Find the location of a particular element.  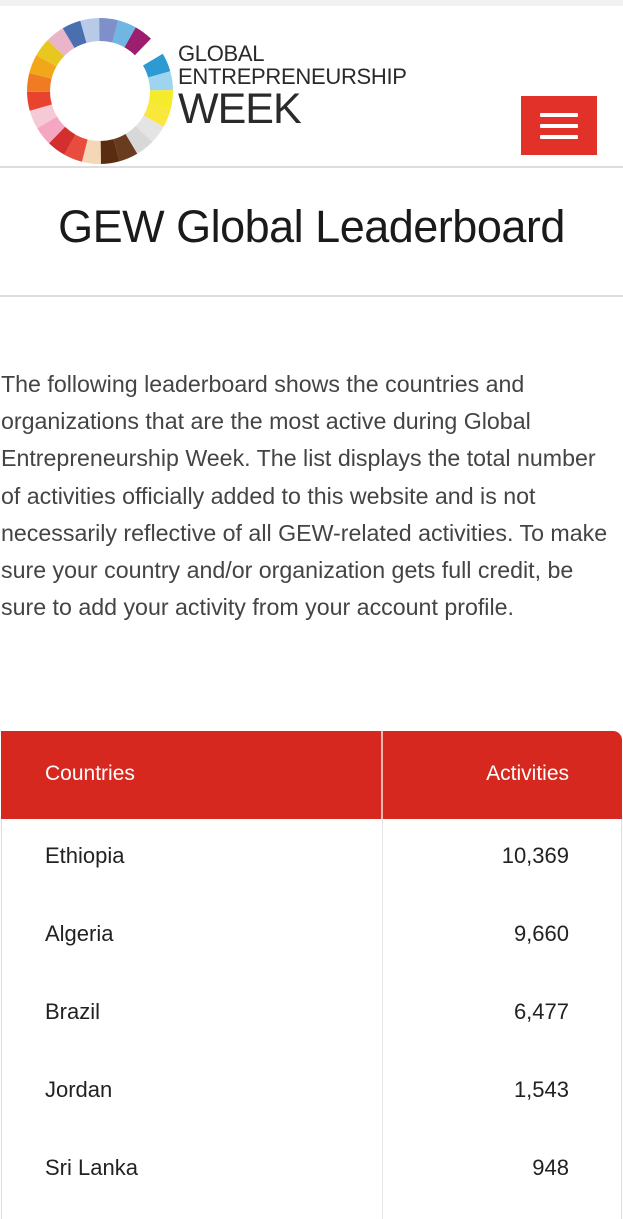

page-title: GEW Global Leaderboard is located at coordinates (311, 226).